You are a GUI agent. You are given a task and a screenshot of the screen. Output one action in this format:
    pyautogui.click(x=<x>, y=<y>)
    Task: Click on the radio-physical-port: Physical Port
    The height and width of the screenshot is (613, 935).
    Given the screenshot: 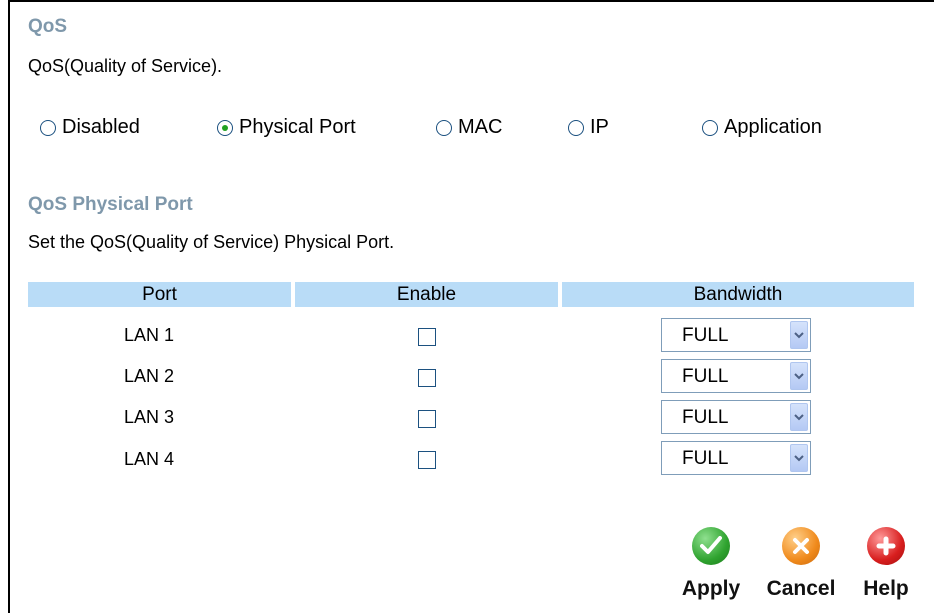 What is the action you would take?
    pyautogui.click(x=286, y=127)
    